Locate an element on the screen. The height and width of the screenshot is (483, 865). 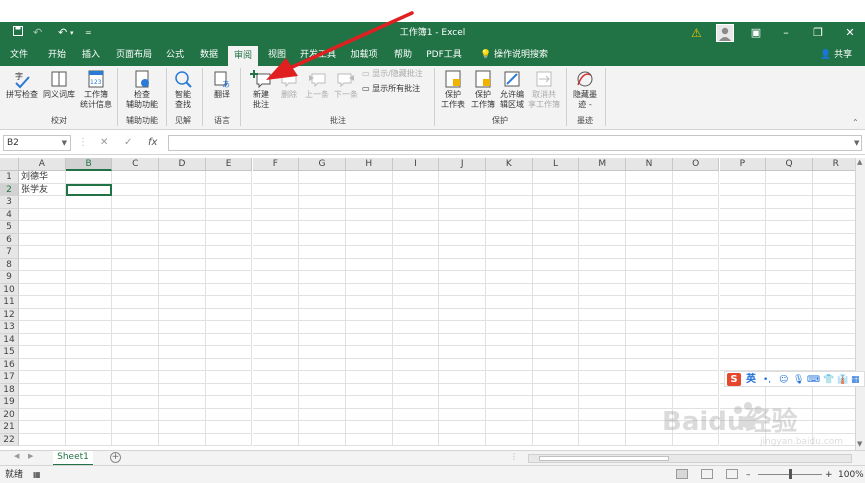
row-header: 21 is located at coordinates (9, 427).